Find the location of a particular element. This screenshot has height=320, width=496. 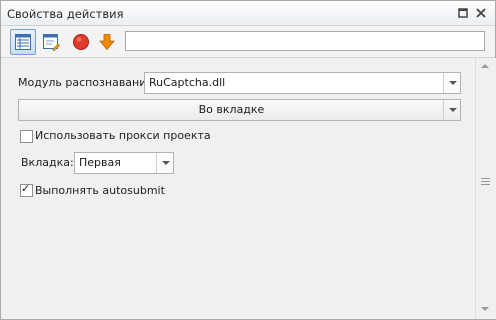

toolbar-text-input is located at coordinates (305, 41).